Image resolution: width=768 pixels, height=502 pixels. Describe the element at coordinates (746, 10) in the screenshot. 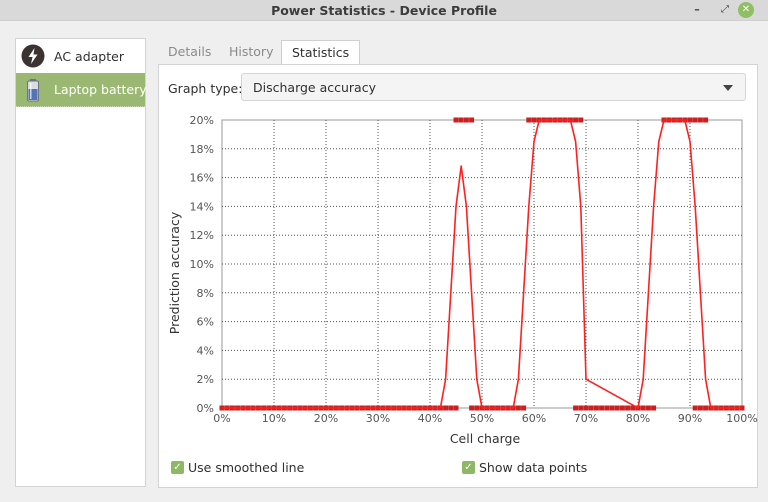

I see `close-button: ✕` at that location.